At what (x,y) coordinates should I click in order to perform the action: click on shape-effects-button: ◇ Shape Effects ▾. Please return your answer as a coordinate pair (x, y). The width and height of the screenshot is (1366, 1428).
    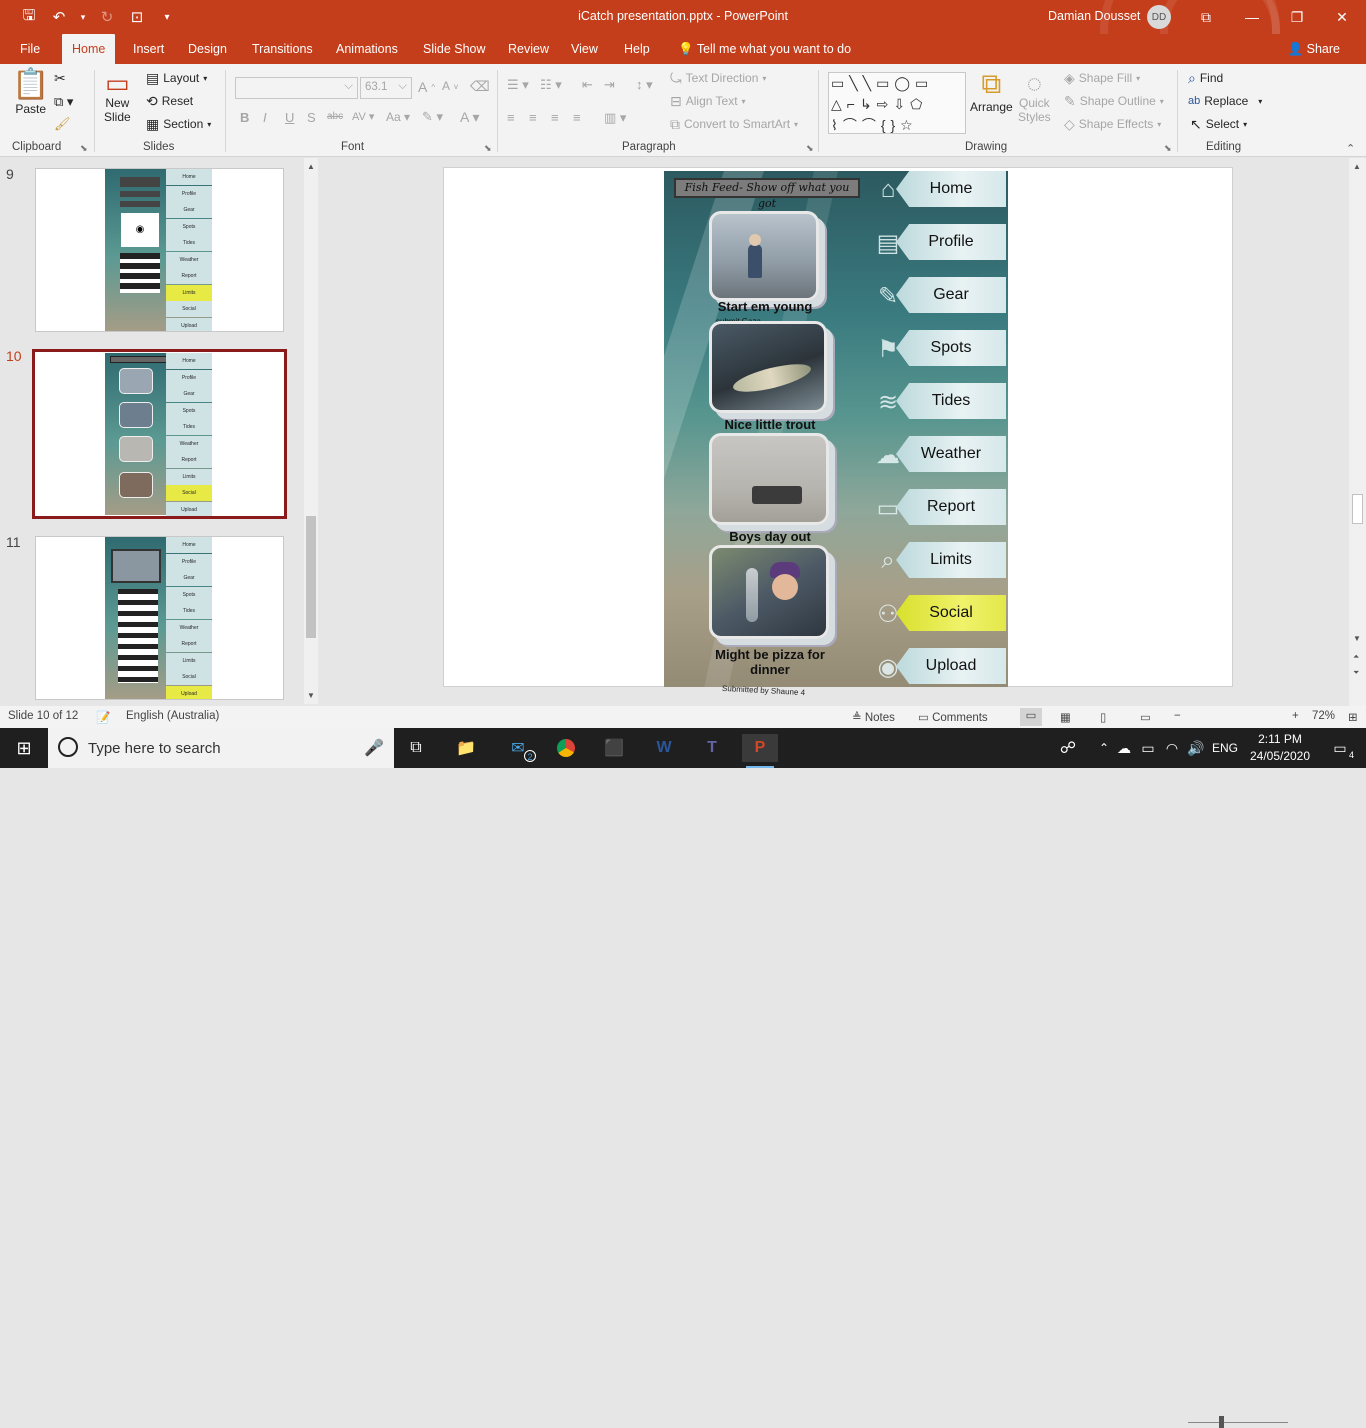
    Looking at the image, I should click on (1112, 124).